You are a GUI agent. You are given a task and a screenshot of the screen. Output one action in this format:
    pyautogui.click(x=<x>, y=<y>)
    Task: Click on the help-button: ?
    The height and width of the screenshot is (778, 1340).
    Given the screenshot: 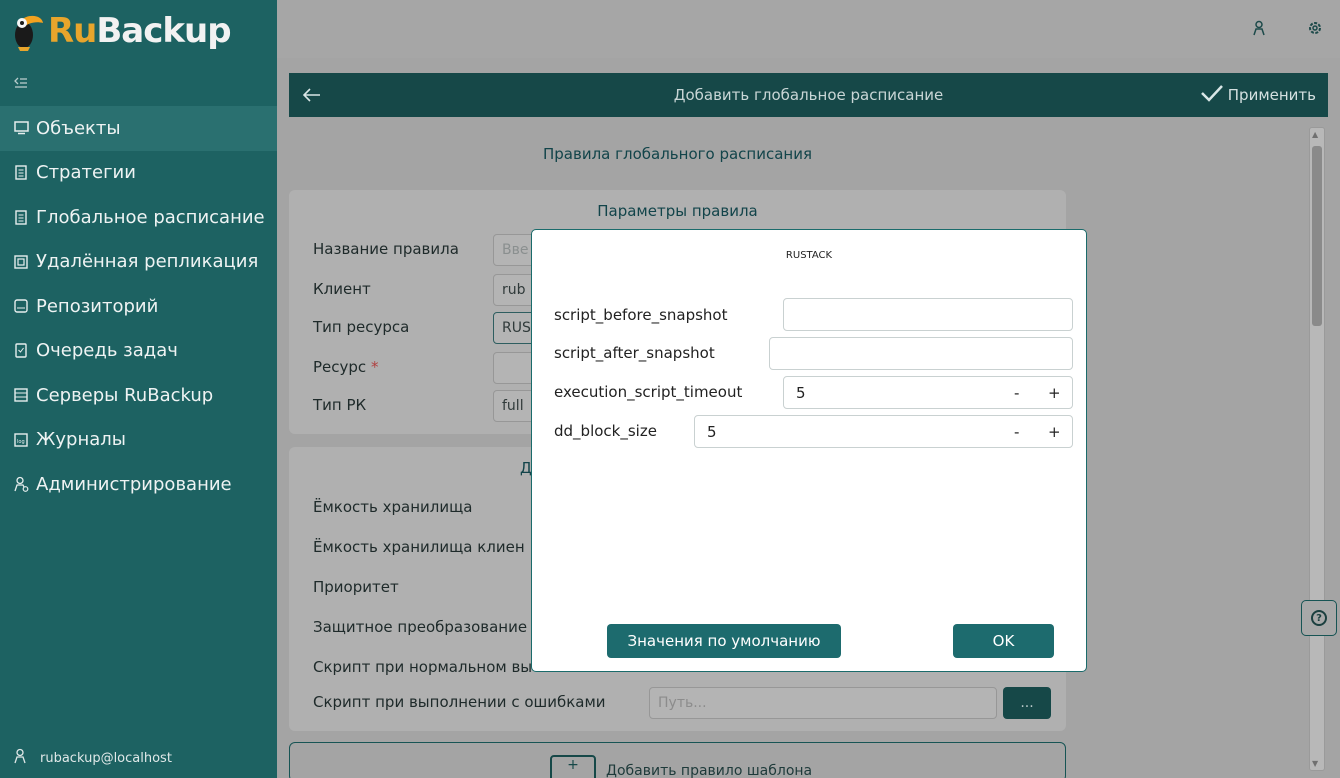 What is the action you would take?
    pyautogui.click(x=1319, y=618)
    